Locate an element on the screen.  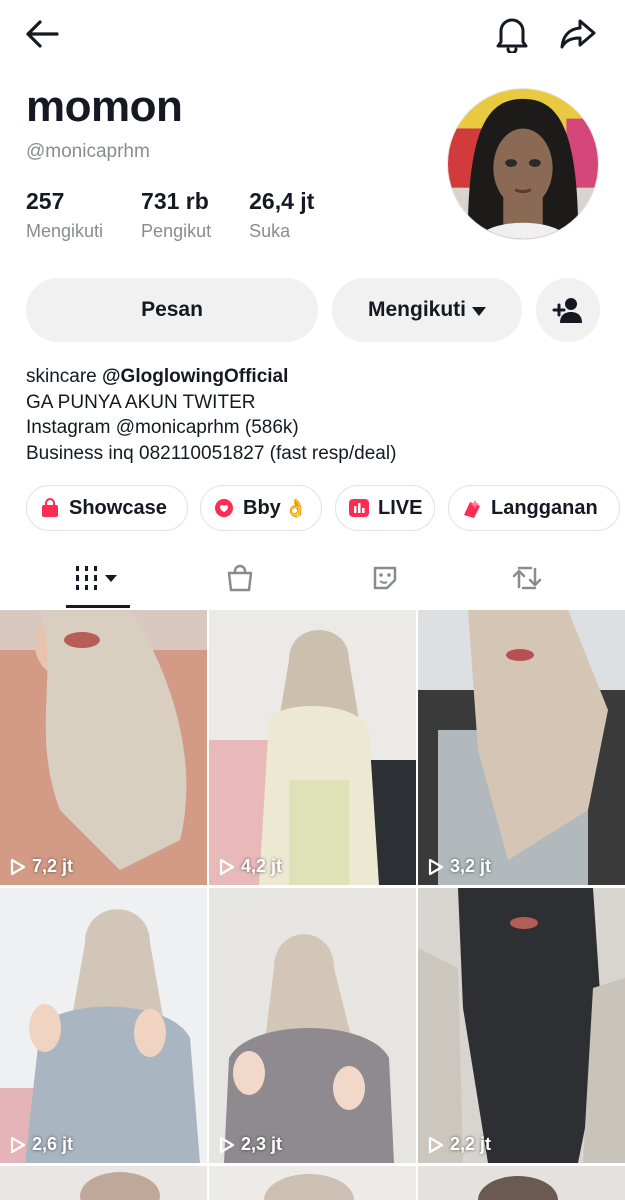
avatar is located at coordinates (523, 164).